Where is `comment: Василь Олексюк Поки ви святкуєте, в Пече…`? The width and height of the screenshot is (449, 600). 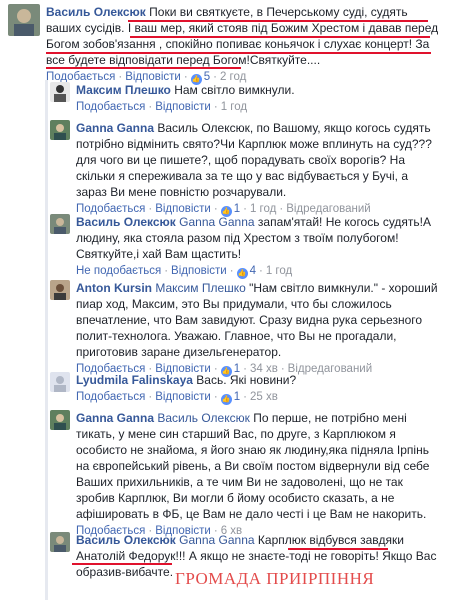 comment: Василь Олексюк Поки ви святкуєте, в Пече… is located at coordinates (226, 44).